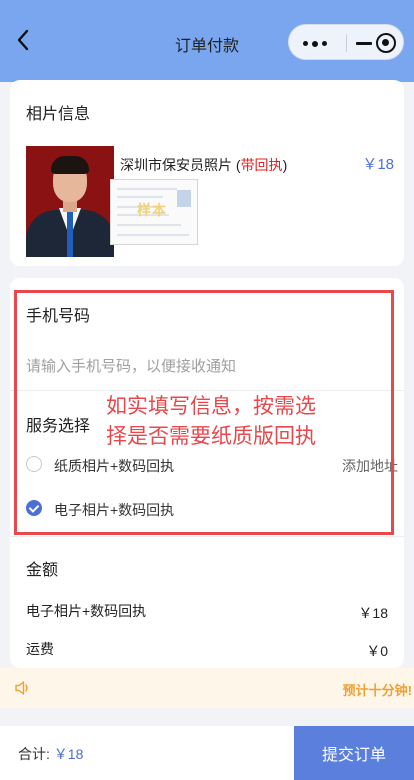 The height and width of the screenshot is (780, 414). What do you see at coordinates (42, 570) in the screenshot?
I see `amount-label: 金额` at bounding box center [42, 570].